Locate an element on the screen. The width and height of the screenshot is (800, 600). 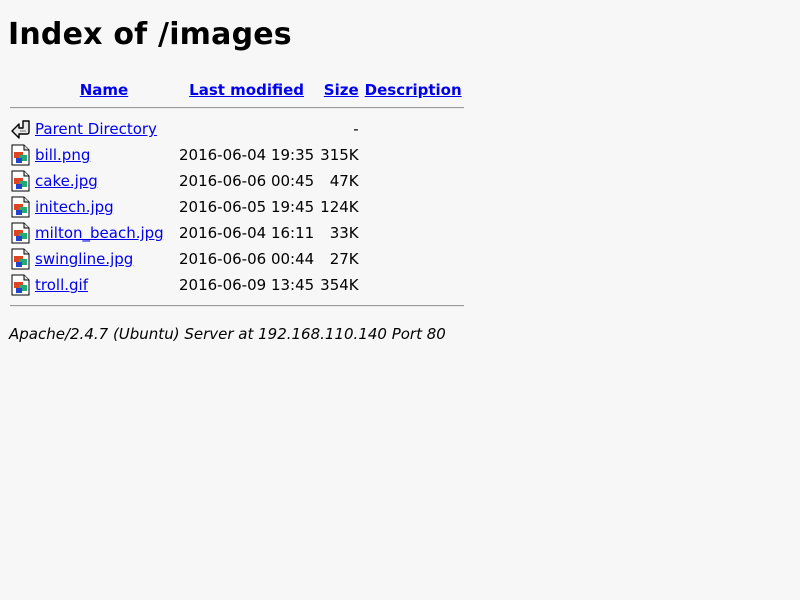
separator-row-bottom is located at coordinates (237, 306).